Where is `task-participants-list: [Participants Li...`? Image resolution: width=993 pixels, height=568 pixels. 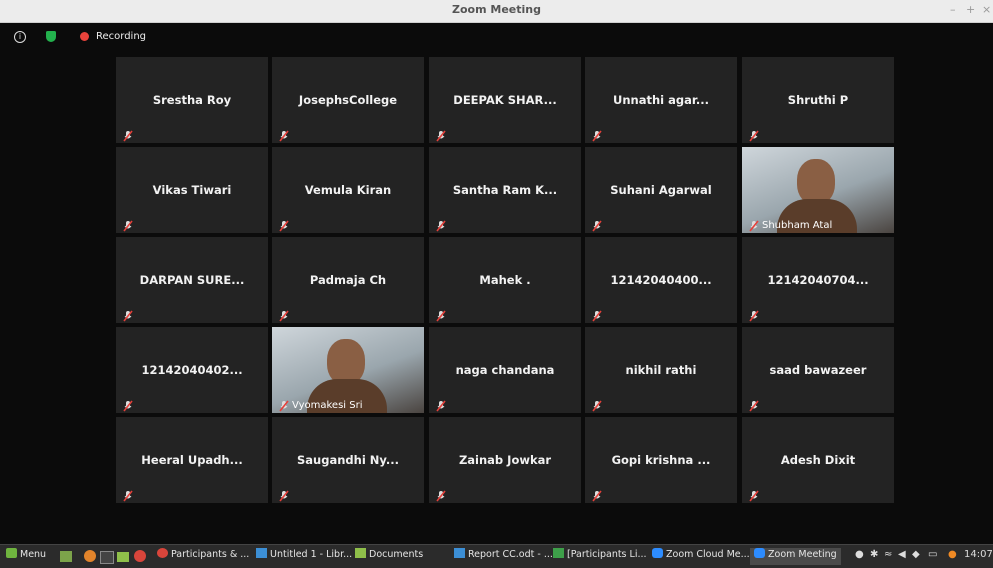
task-participants-list: [Participants Li... is located at coordinates (600, 556).